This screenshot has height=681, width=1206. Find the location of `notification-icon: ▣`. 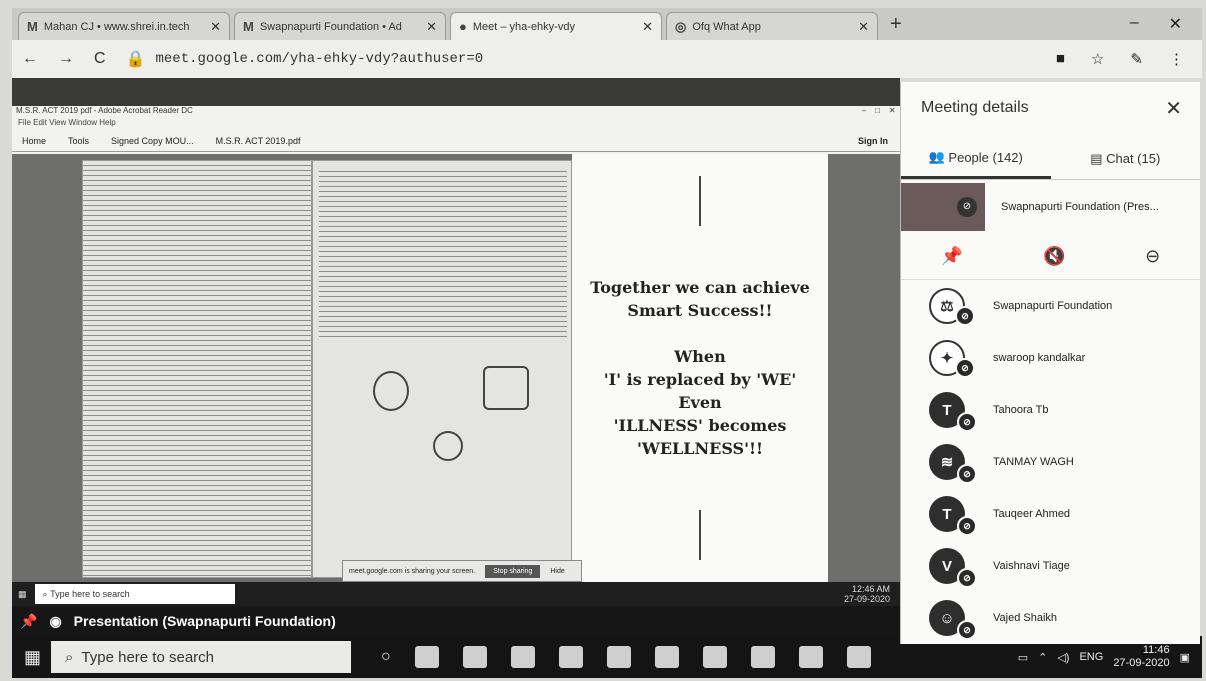

notification-icon: ▣ is located at coordinates (1185, 657).